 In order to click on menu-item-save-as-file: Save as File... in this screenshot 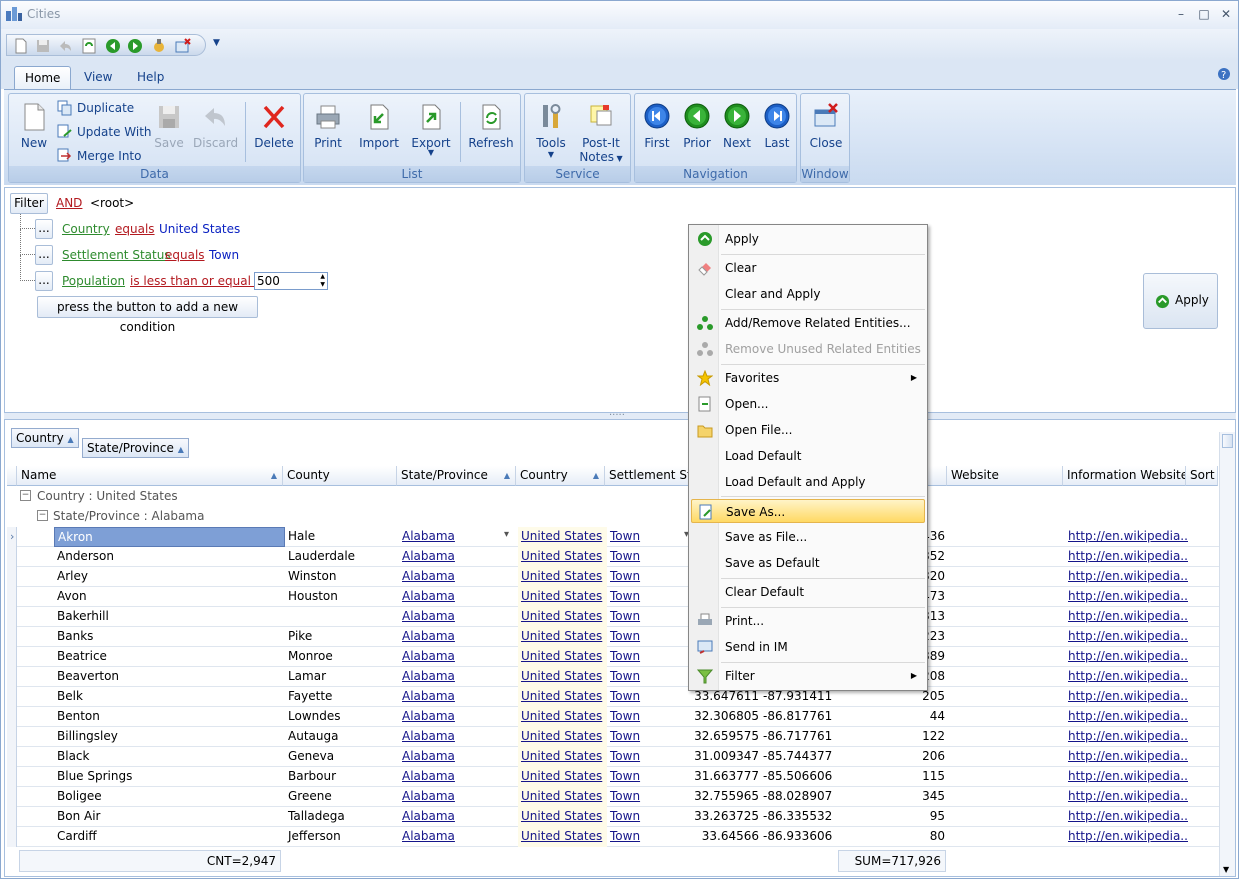, I will do `click(808, 537)`.